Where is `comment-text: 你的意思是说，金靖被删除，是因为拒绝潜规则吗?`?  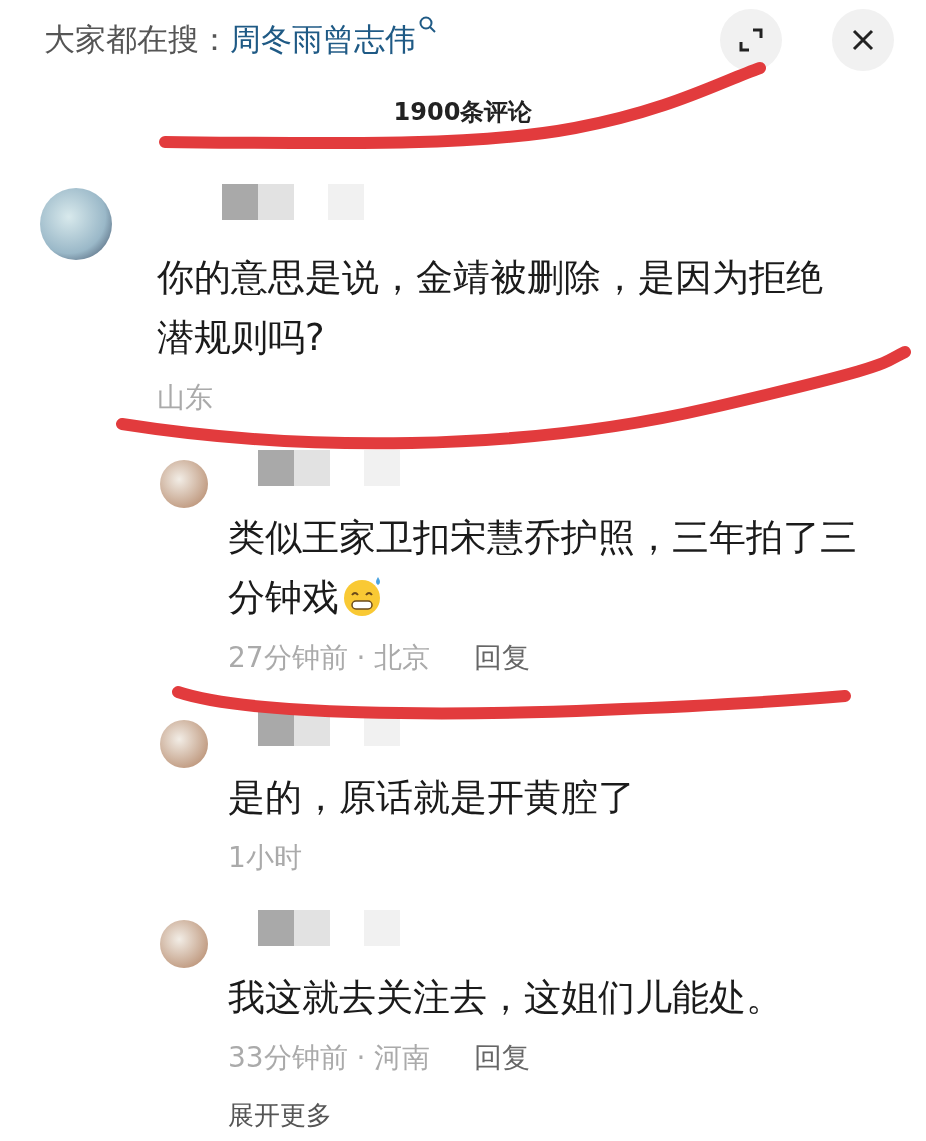
comment-text: 你的意思是说，金靖被删除，是因为拒绝潜规则吗? is located at coordinates (490, 308).